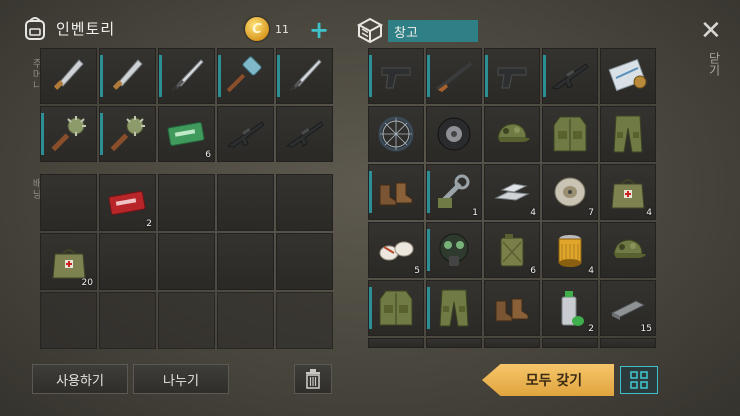 The width and height of the screenshot is (740, 416). I want to click on grid-view-toggle, so click(639, 380).